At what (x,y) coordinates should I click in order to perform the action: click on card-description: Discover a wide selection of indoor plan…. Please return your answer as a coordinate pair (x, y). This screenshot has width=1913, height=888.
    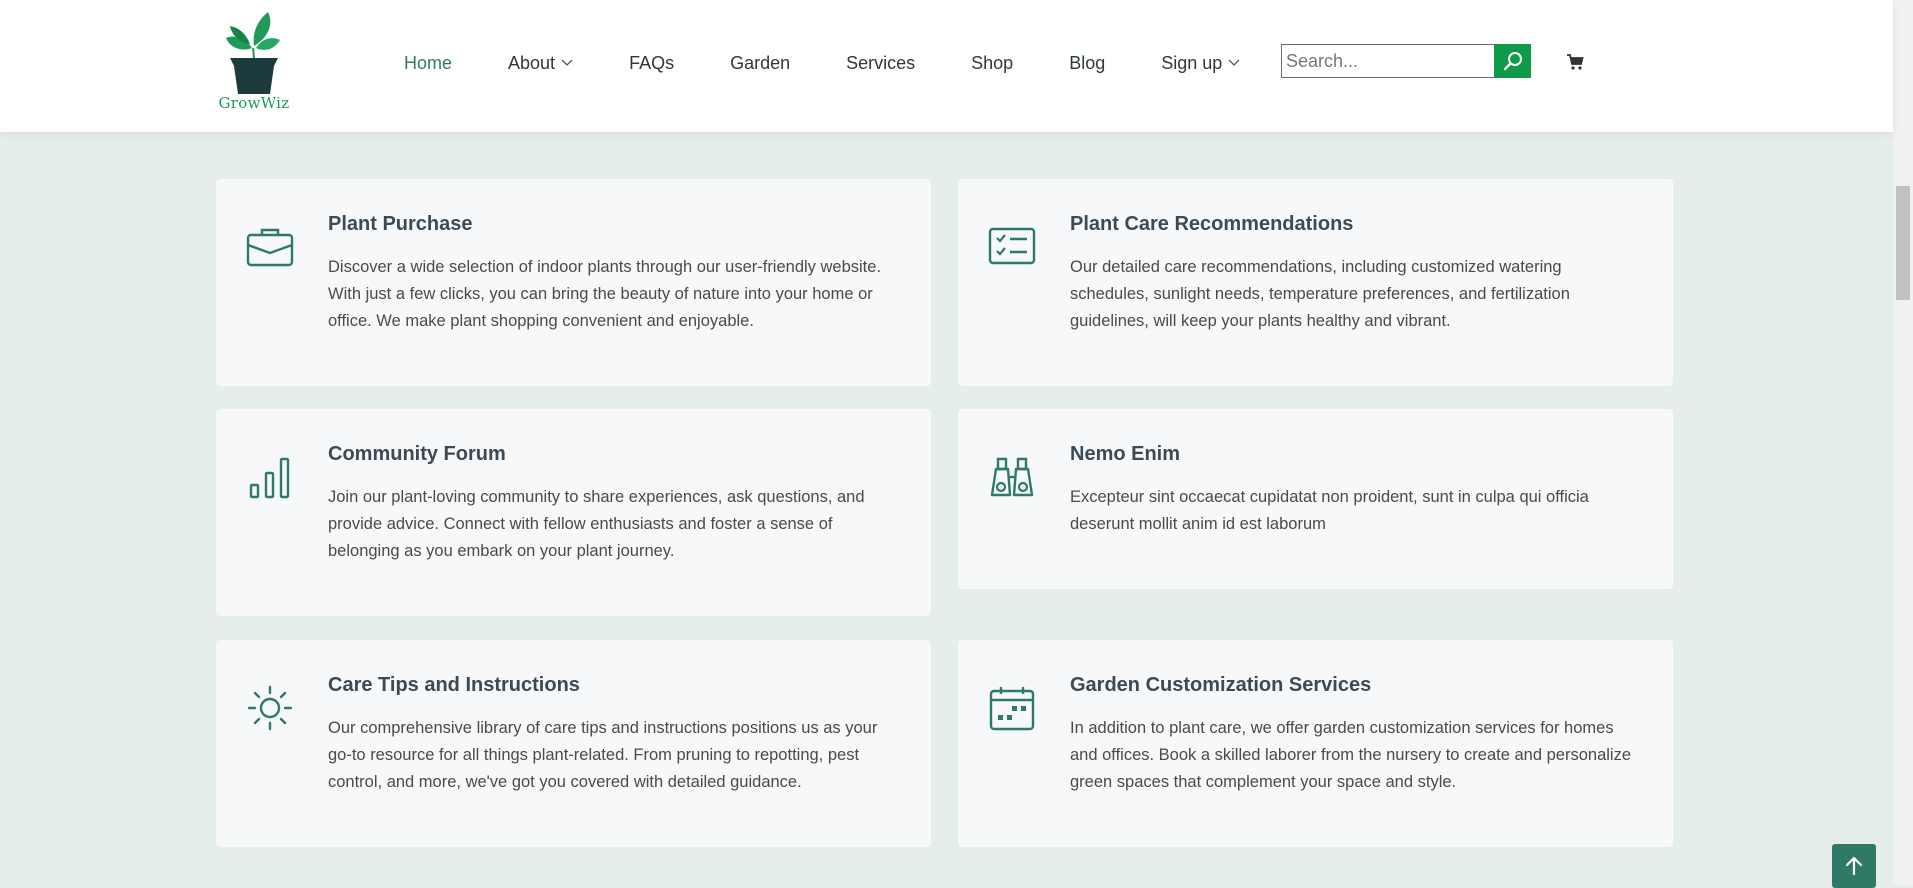
    Looking at the image, I should click on (605, 294).